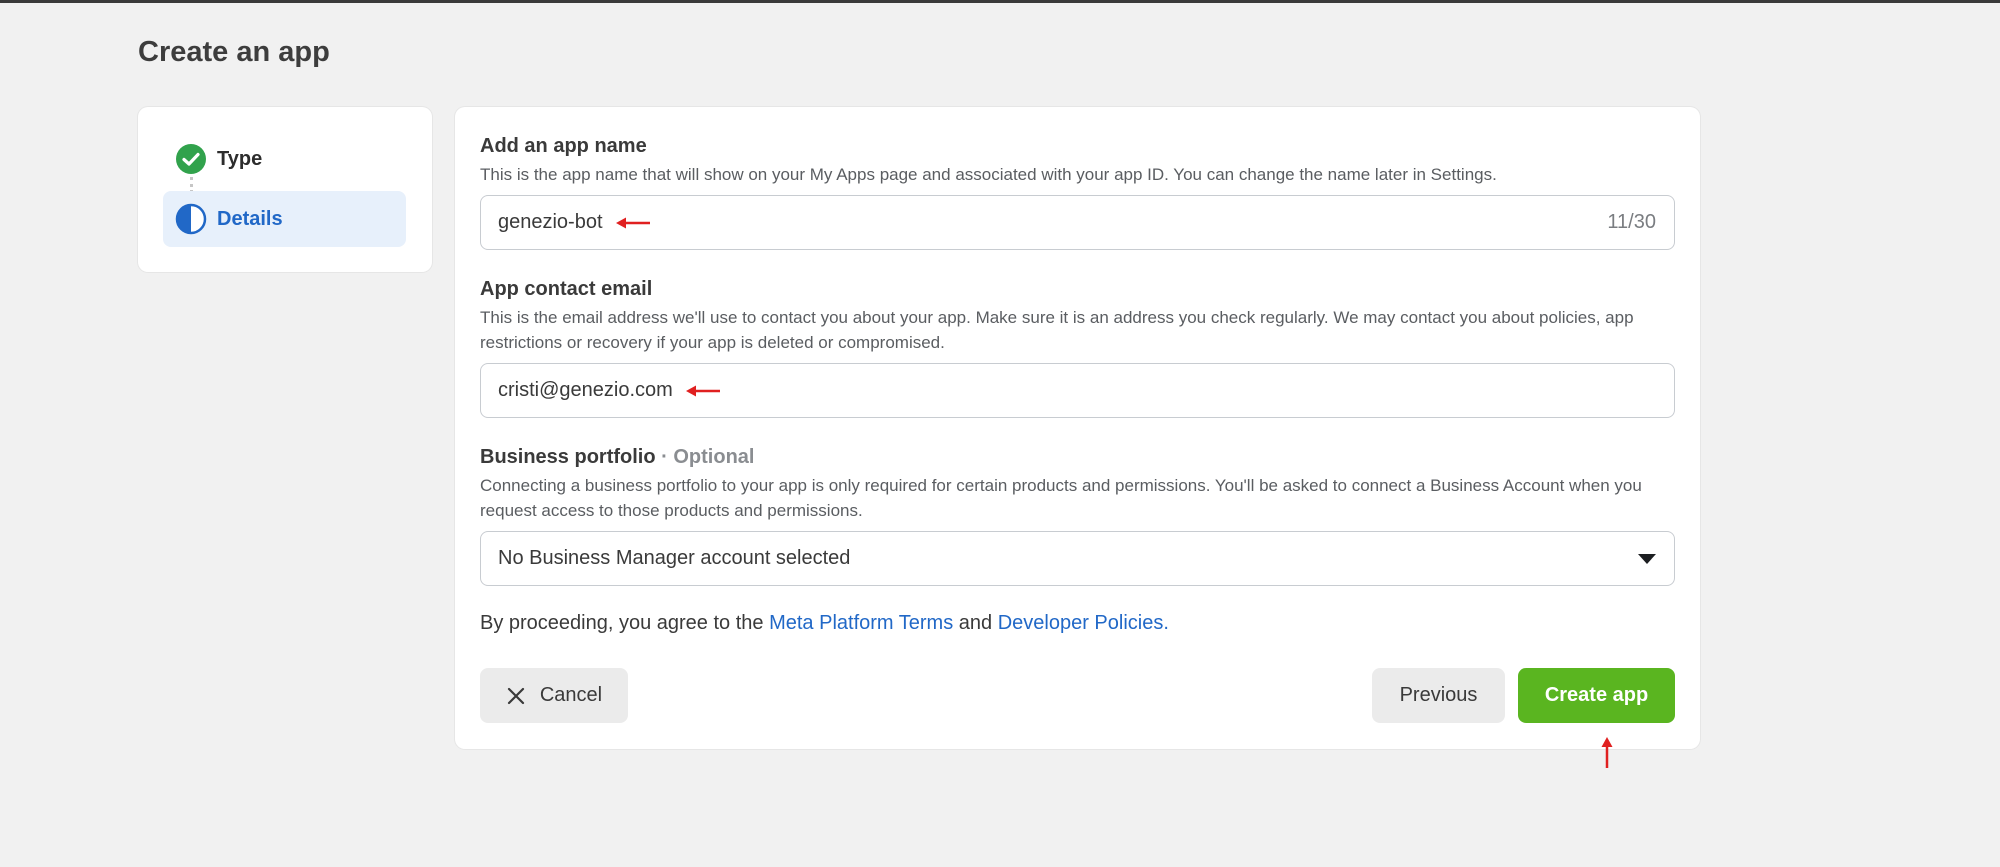 This screenshot has width=2000, height=867. I want to click on annotation-arrow-up-icon, so click(1607, 754).